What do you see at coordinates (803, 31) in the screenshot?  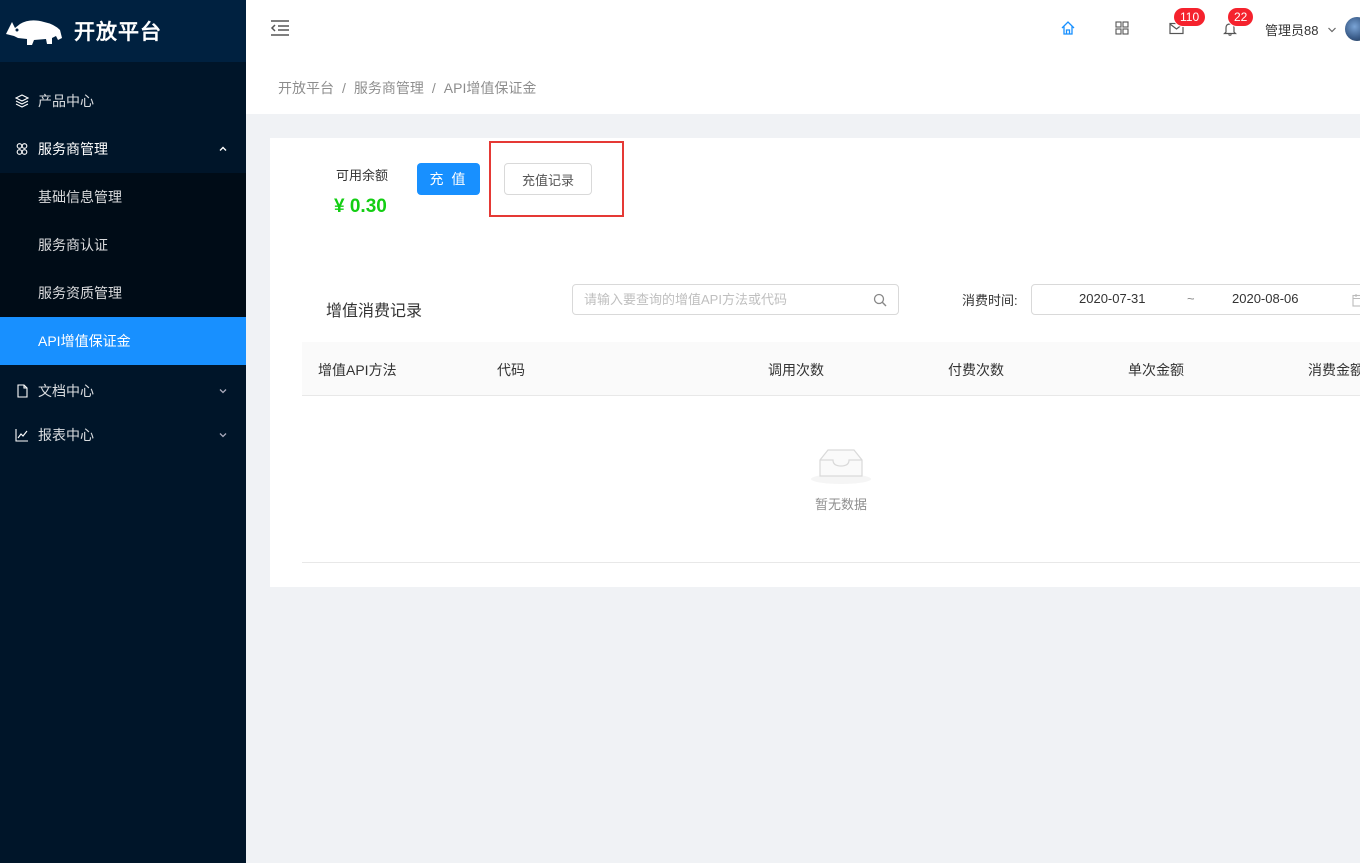 I see `top-header: 110 22 管理员88` at bounding box center [803, 31].